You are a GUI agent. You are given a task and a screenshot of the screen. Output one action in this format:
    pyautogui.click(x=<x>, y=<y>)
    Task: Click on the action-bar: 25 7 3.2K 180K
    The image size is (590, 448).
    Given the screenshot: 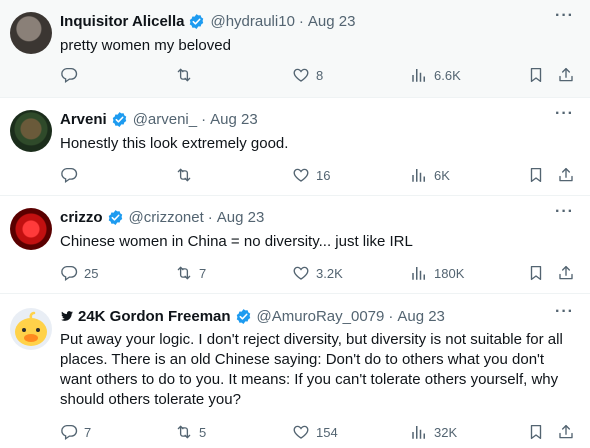 What is the action you would take?
    pyautogui.click(x=320, y=273)
    